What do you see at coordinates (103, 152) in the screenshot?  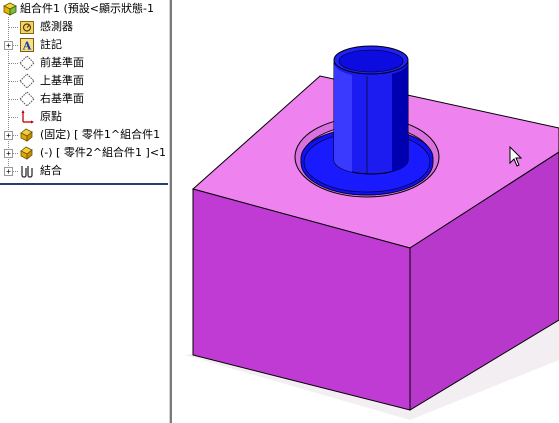 I see `tree-item-label: (-) [ 零件2^組合件1 ]<1` at bounding box center [103, 152].